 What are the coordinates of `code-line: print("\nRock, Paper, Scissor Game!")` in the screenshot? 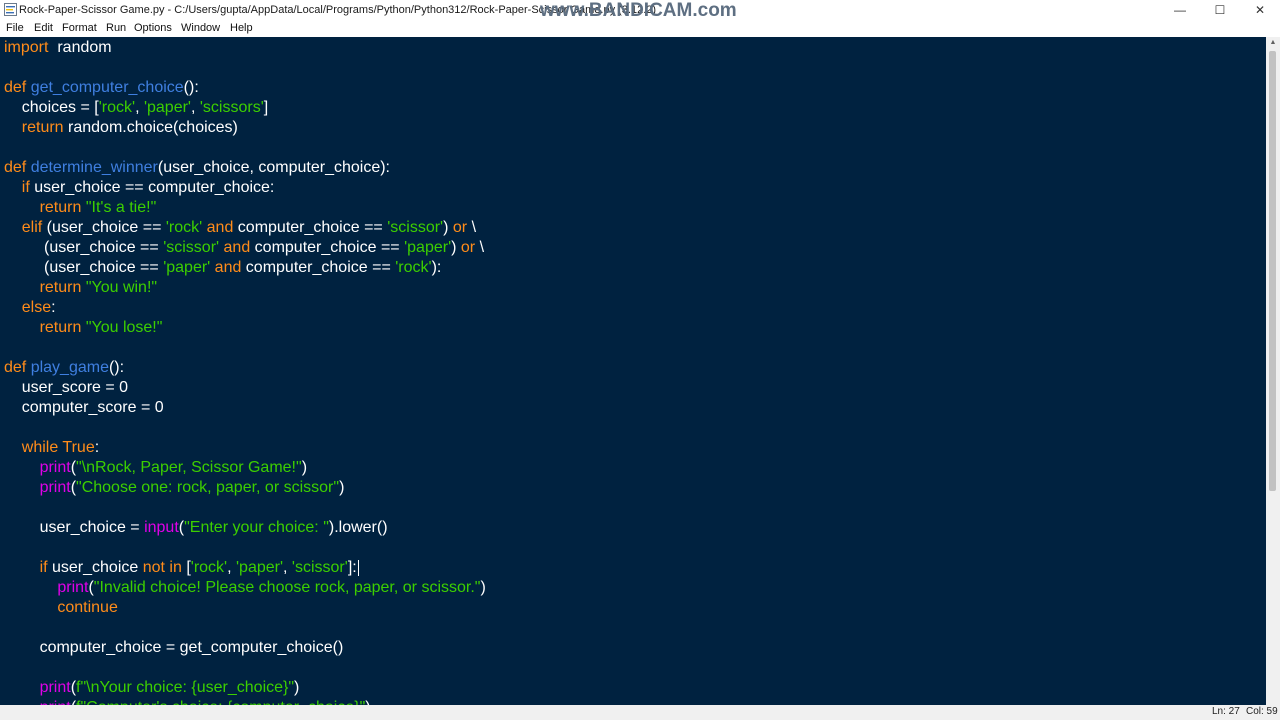 It's located at (245, 468).